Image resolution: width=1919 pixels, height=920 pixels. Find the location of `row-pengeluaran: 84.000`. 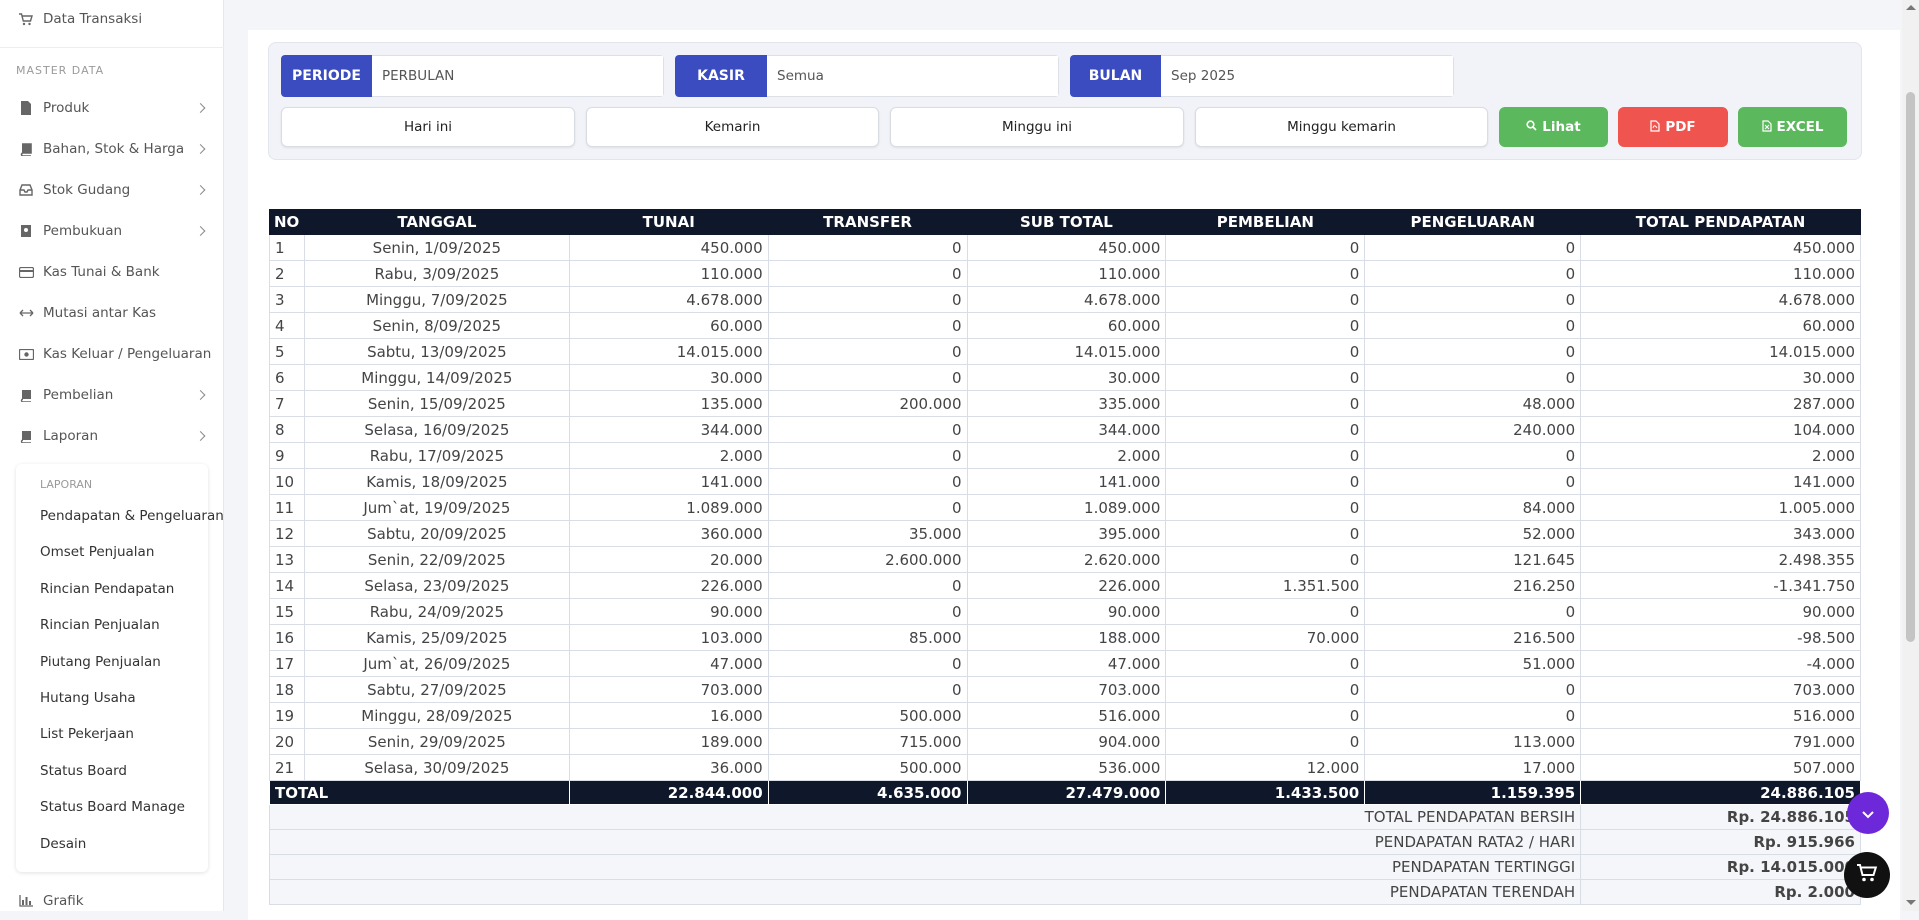

row-pengeluaran: 84.000 is located at coordinates (1473, 507).